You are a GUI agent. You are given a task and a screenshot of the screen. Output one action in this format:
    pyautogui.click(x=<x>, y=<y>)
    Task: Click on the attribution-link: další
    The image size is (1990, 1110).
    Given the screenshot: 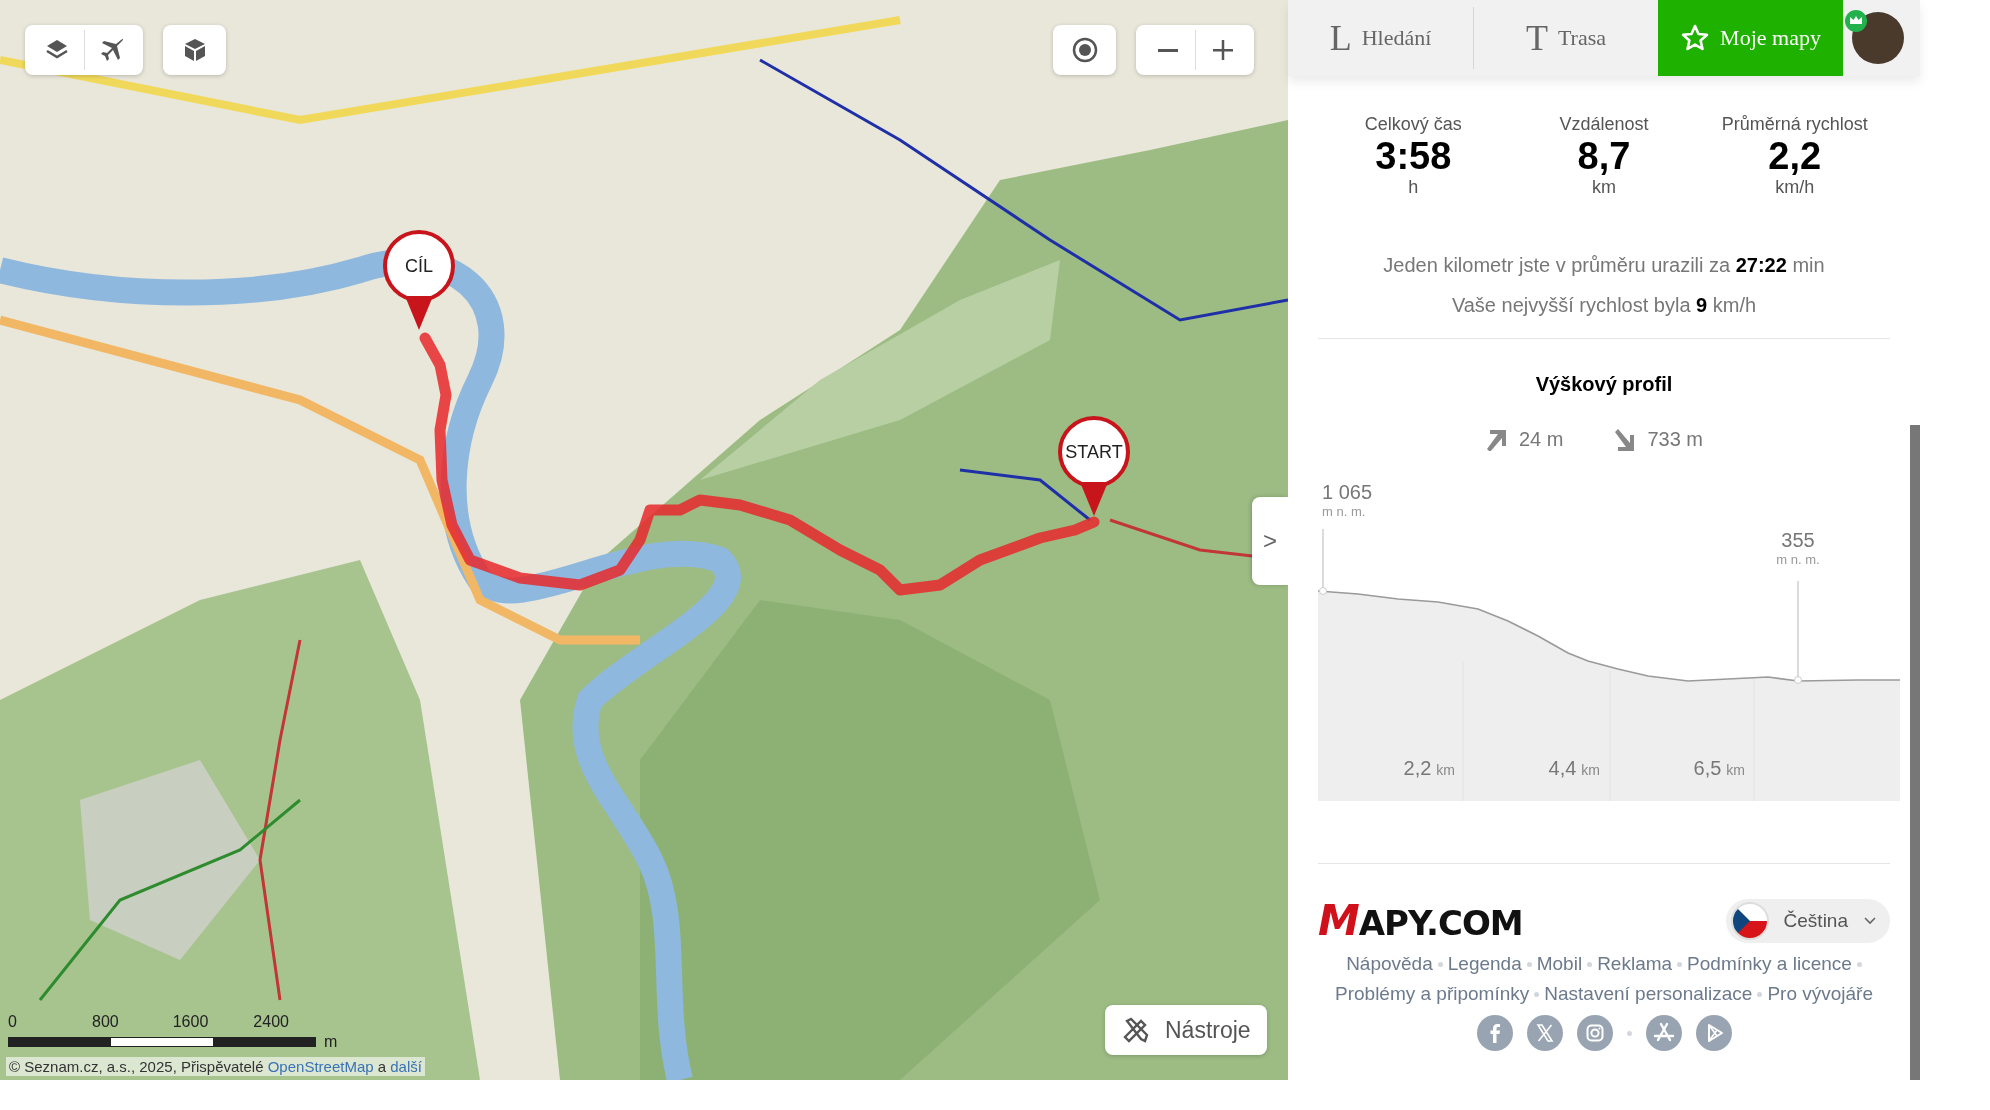 What is the action you would take?
    pyautogui.click(x=406, y=1066)
    